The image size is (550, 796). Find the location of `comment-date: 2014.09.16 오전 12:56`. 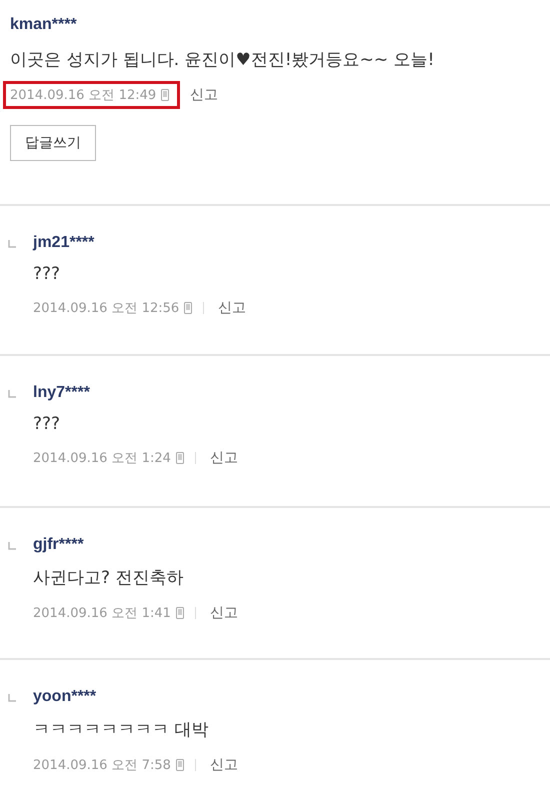

comment-date: 2014.09.16 오전 12:56 is located at coordinates (106, 308).